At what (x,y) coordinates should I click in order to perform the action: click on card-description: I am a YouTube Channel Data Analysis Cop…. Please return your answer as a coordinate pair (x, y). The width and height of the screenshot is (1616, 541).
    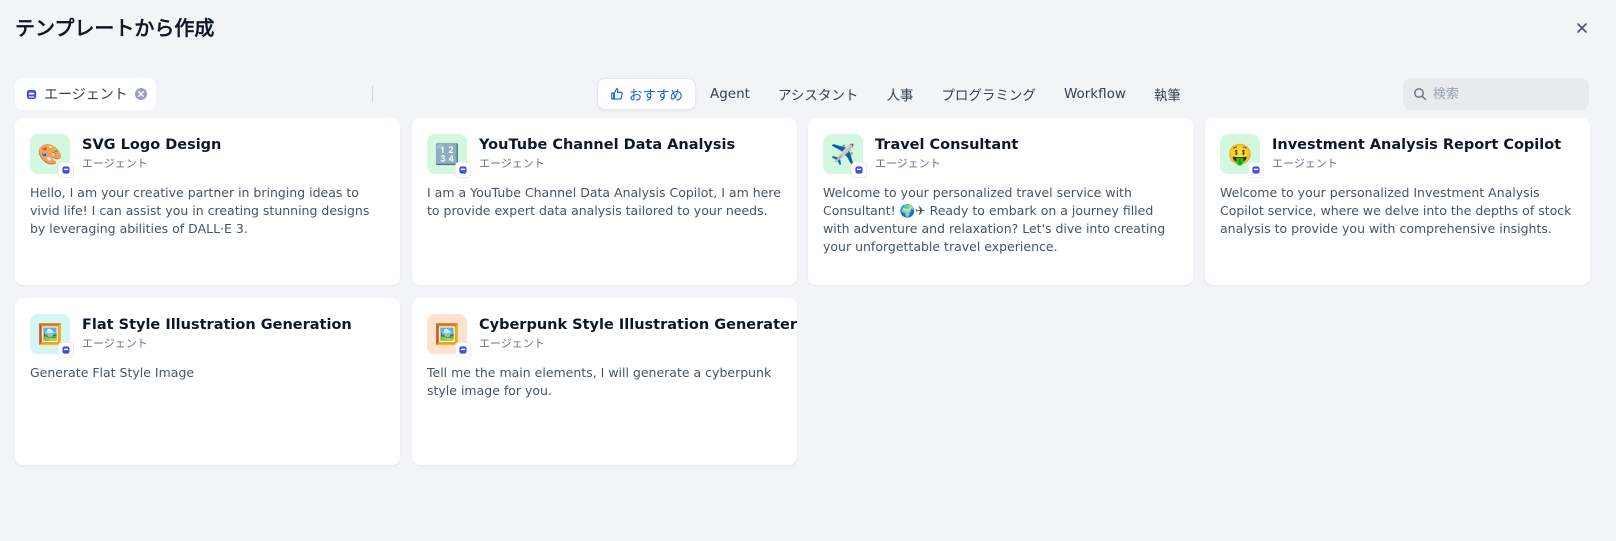
    Looking at the image, I should click on (604, 201).